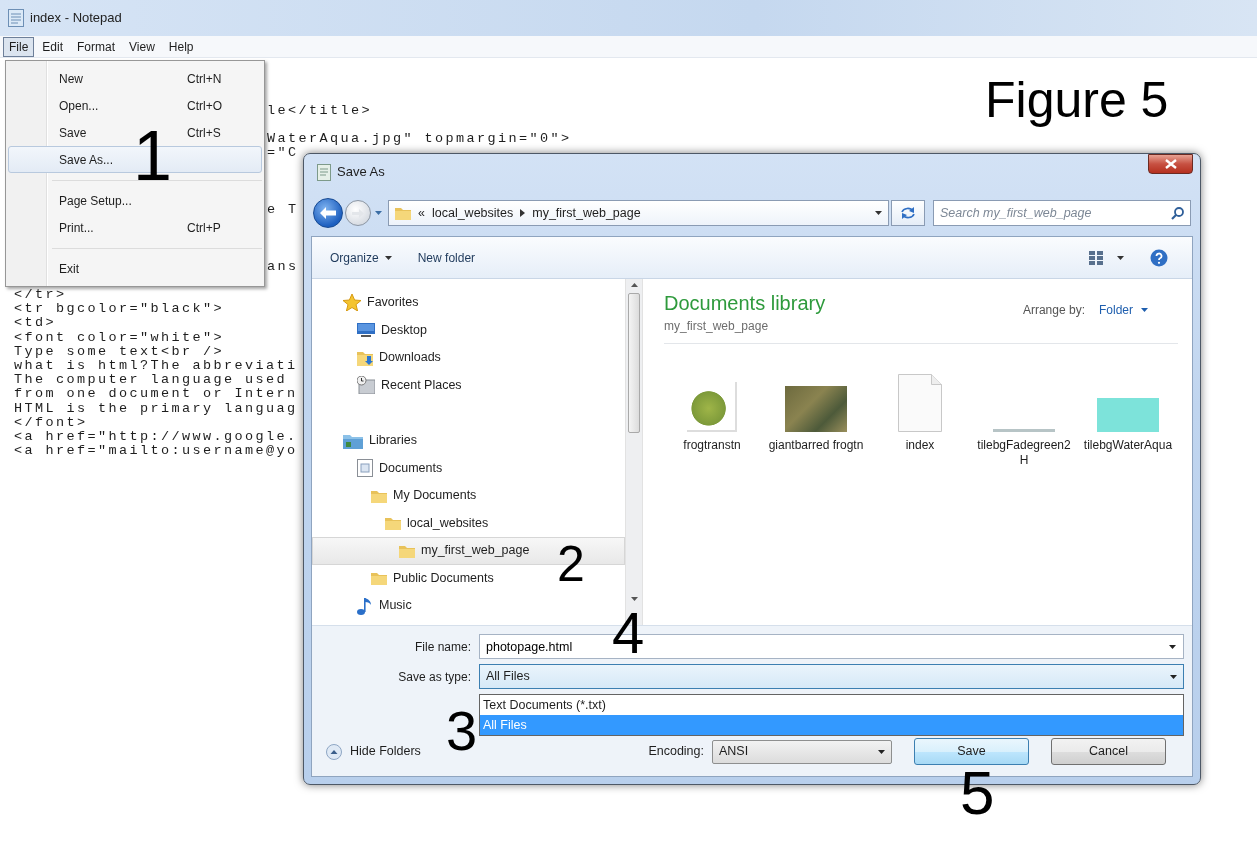 The image size is (1257, 858). Describe the element at coordinates (462, 731) in the screenshot. I see `step-number: 3` at that location.